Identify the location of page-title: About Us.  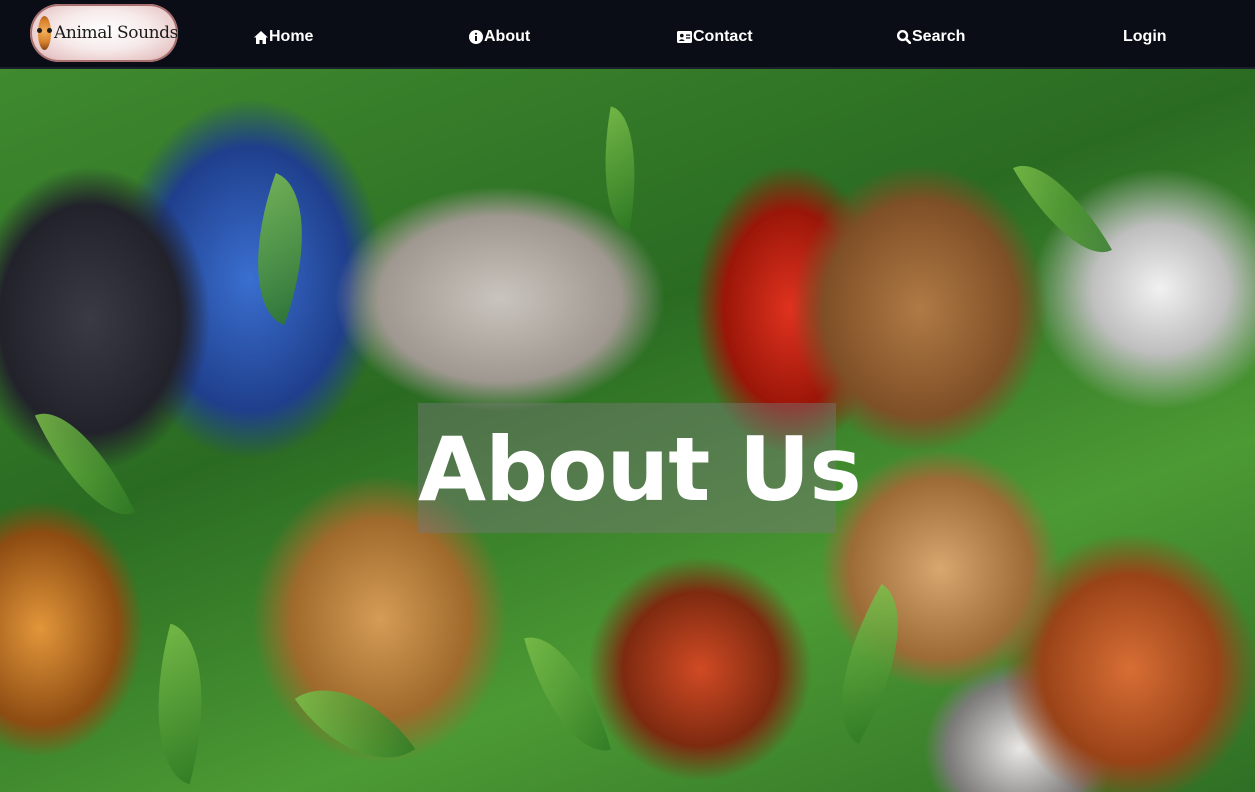
(640, 469).